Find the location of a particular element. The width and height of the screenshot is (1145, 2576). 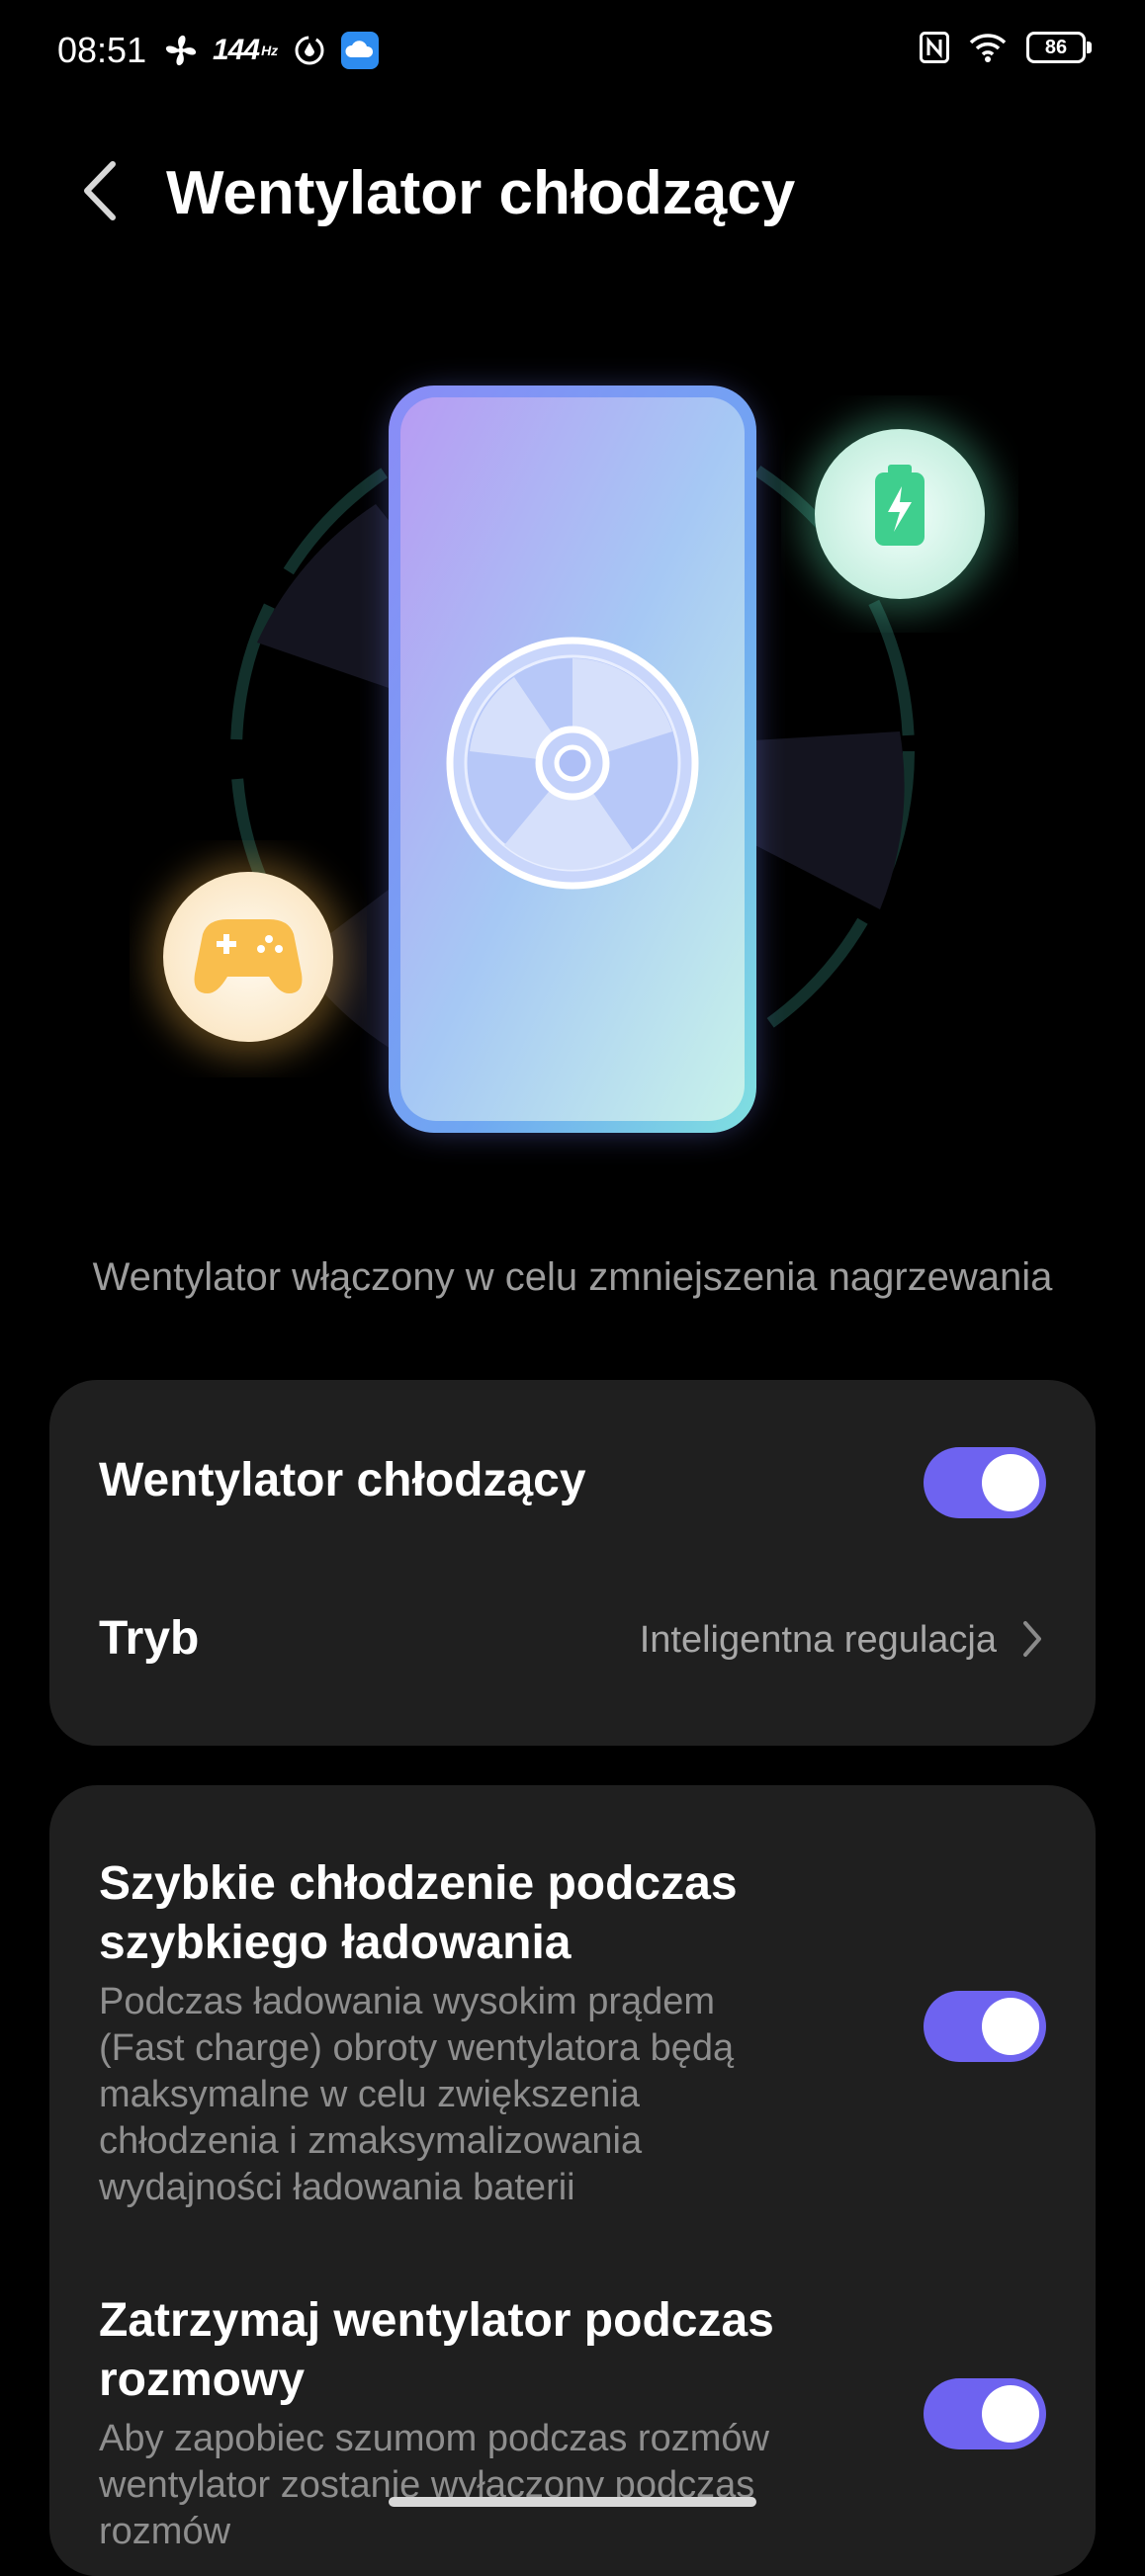

mode-row: Tryb Inteligentna regulacja is located at coordinates (572, 1642).